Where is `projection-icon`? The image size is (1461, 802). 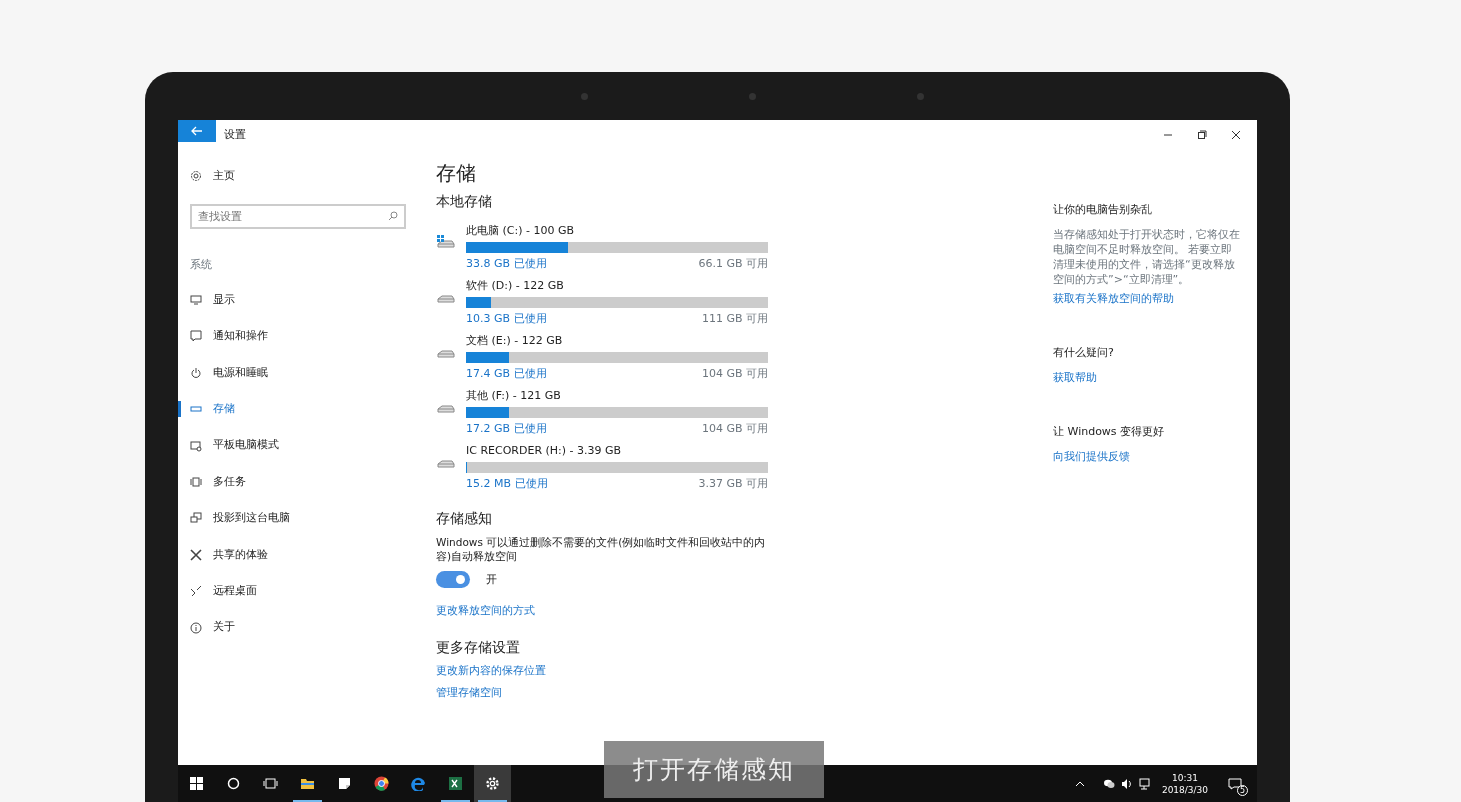
projection-icon is located at coordinates (196, 518).